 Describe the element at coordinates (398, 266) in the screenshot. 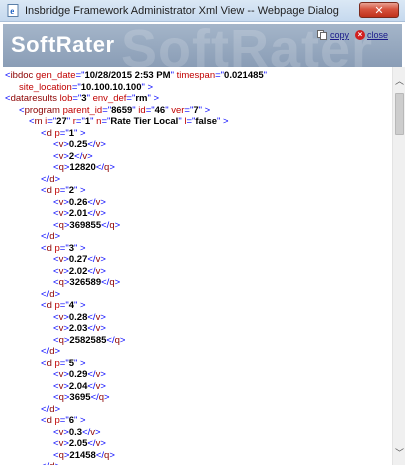

I see `vertical-scrollbar: ︿ ﹀` at that location.